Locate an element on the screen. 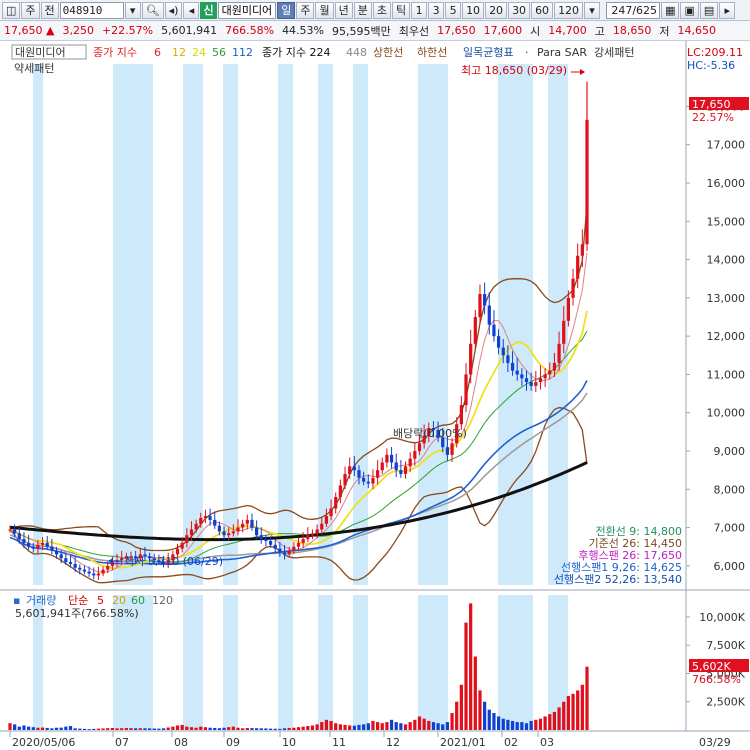  sound-icon: ◂) is located at coordinates (173, 10).